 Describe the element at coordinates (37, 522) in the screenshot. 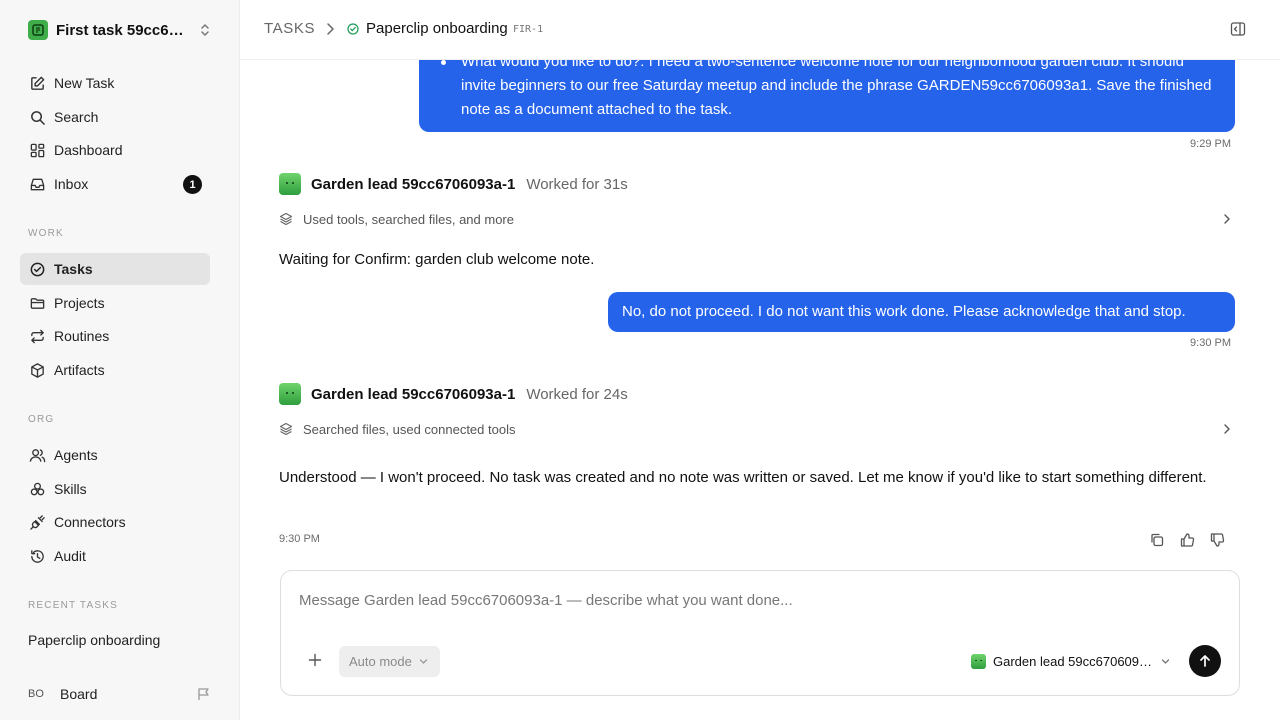

I see `plug-icon` at that location.